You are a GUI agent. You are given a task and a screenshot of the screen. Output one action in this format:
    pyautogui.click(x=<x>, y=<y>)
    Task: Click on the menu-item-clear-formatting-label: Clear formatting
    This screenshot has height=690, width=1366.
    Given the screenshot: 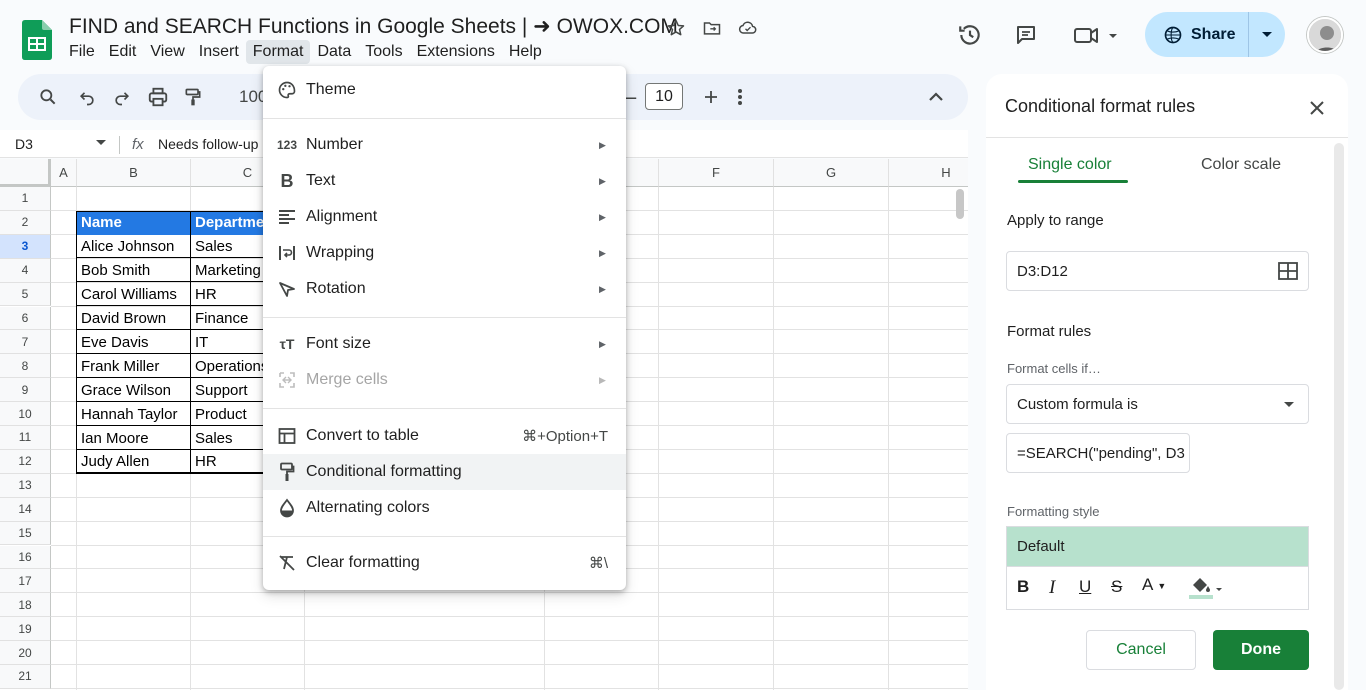 What is the action you would take?
    pyautogui.click(x=363, y=562)
    